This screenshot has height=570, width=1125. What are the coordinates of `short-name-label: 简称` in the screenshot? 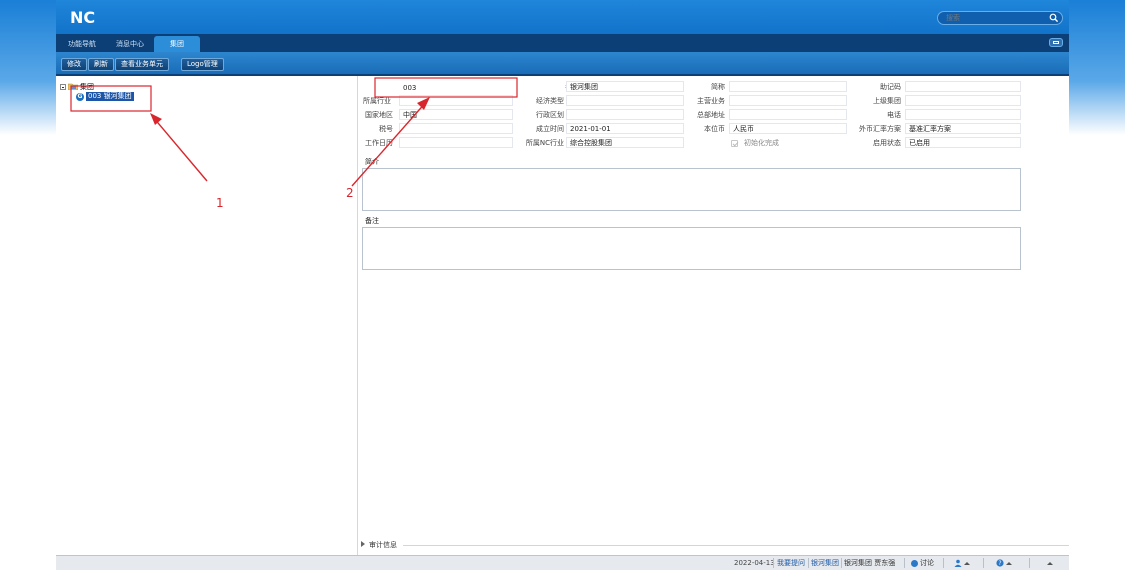 It's located at (718, 87).